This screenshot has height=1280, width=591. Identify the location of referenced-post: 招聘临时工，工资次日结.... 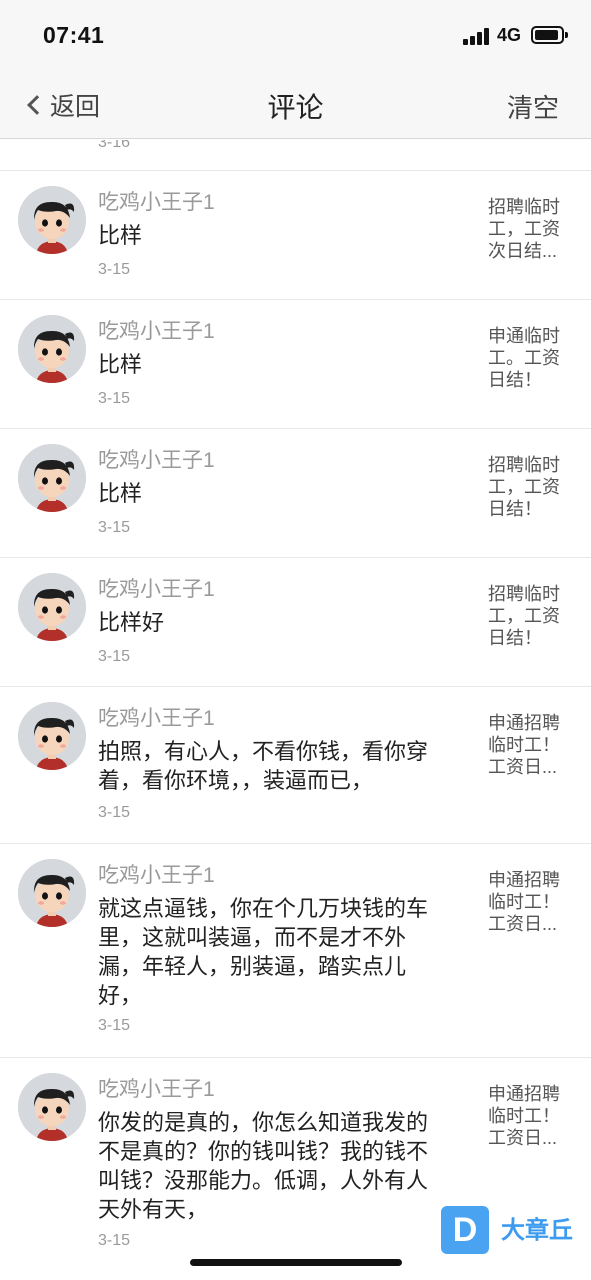
(528, 229).